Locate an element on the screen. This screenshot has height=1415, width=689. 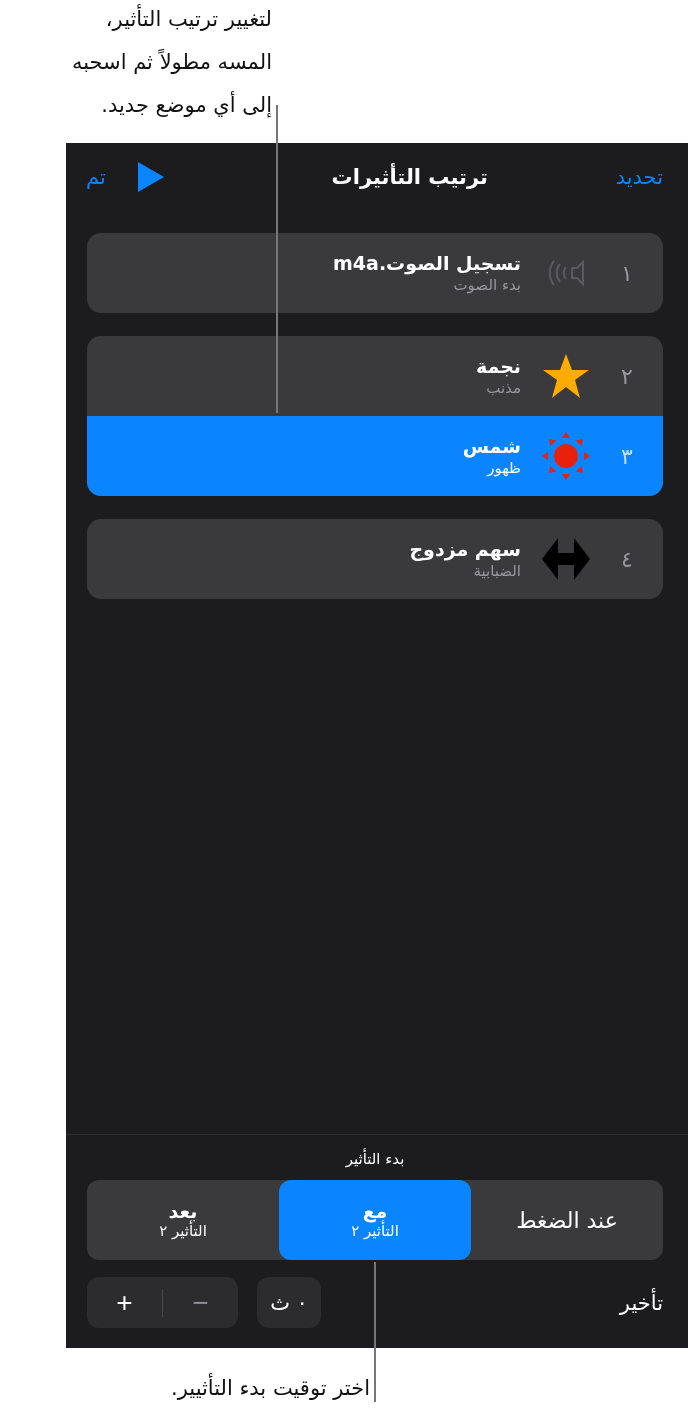
effect-row: ٣ شمس ظهور is located at coordinates (375, 456).